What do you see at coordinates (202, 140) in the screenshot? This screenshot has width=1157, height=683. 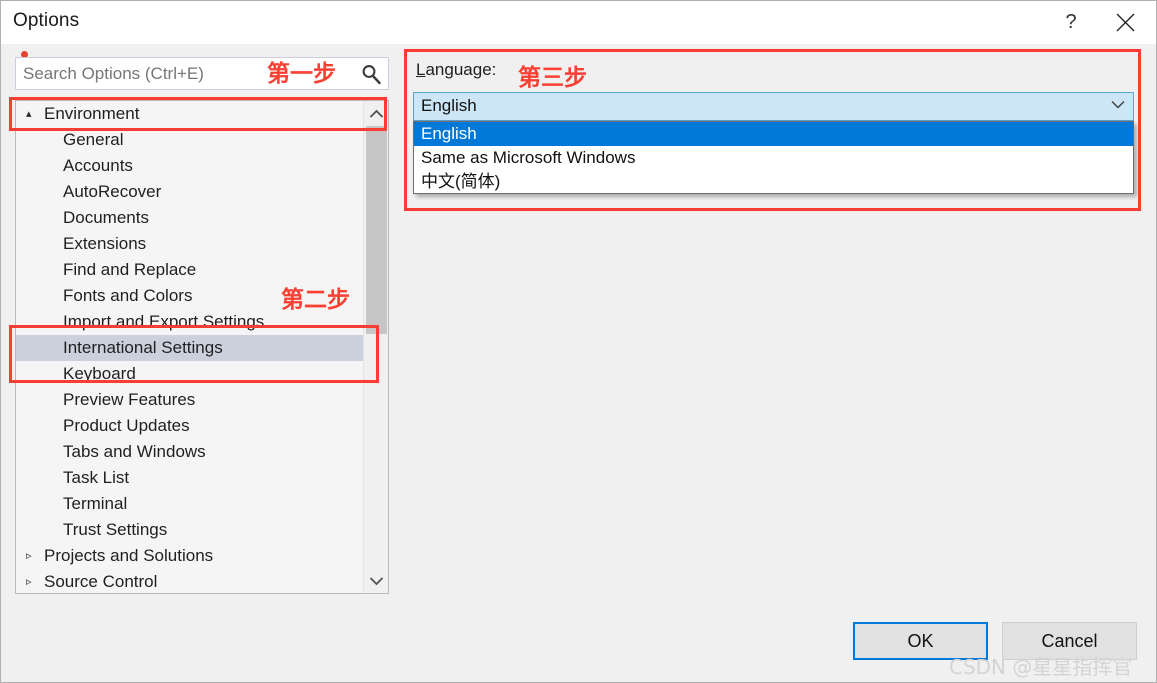 I see `tree-item-general: General` at bounding box center [202, 140].